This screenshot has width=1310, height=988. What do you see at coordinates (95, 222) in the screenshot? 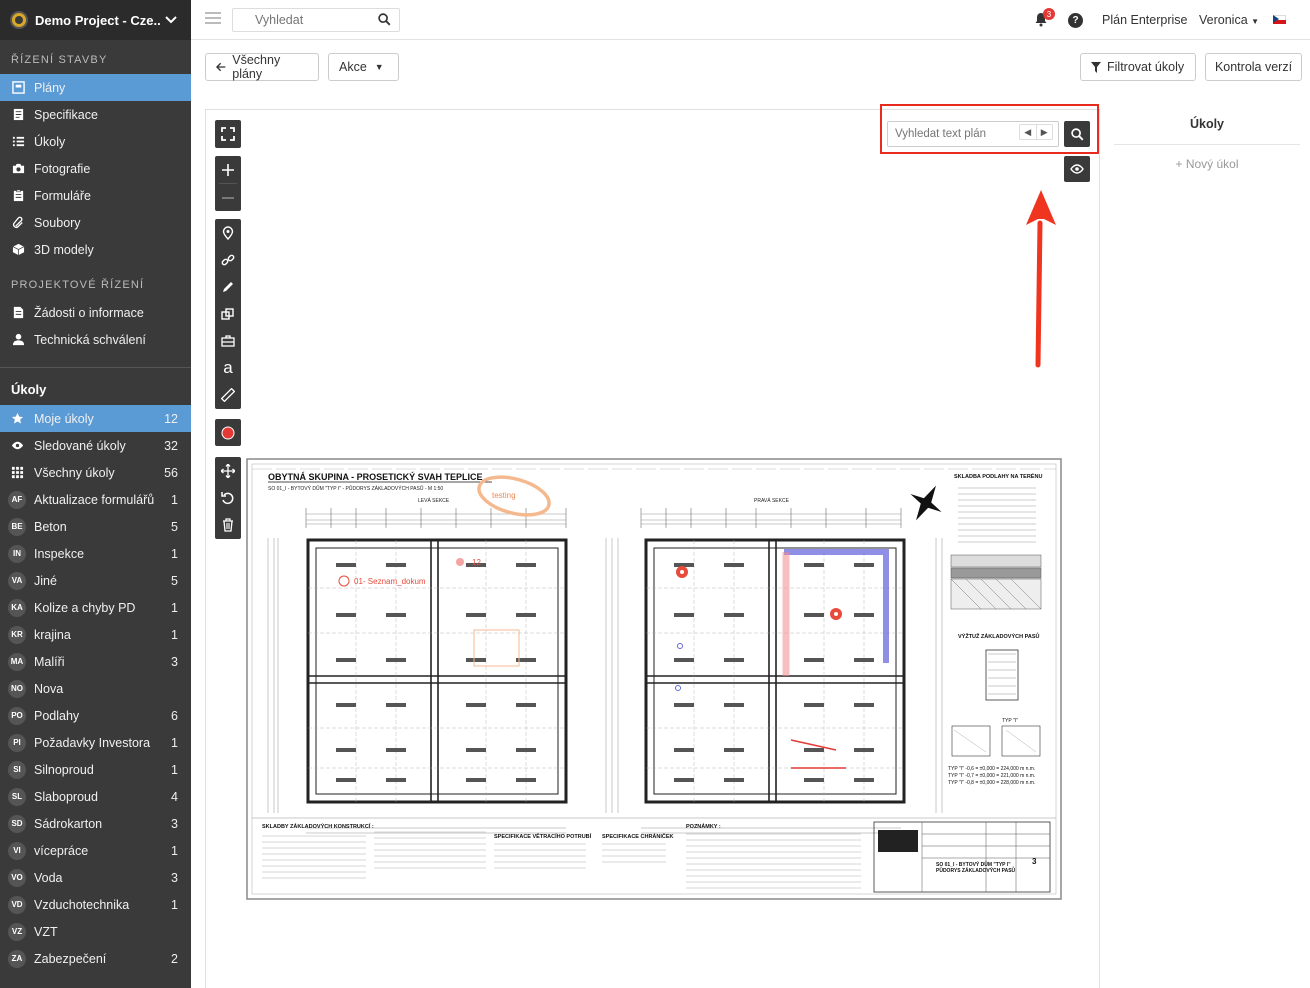
I see `sidebar-item-soubory: Soubory` at bounding box center [95, 222].